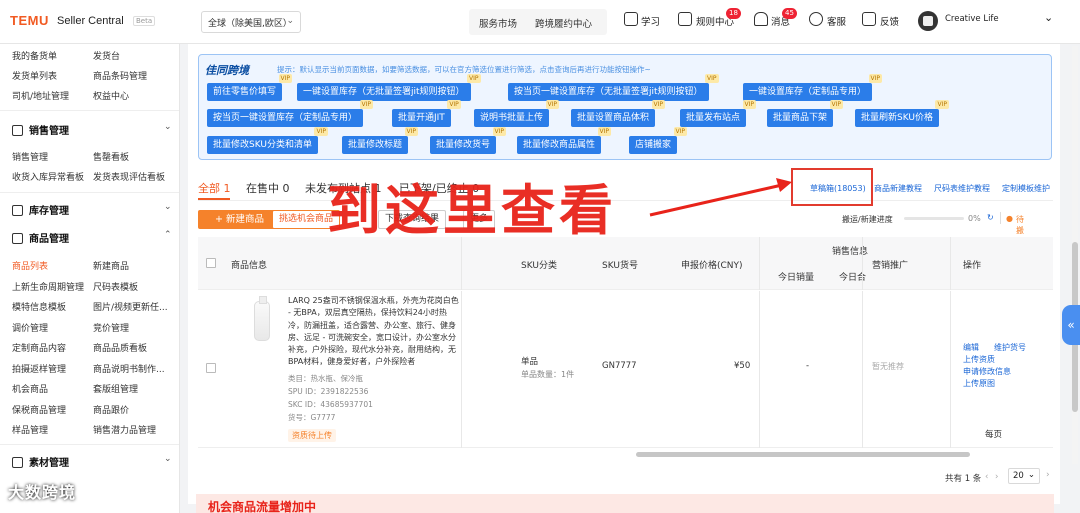 The height and width of the screenshot is (513, 1080). What do you see at coordinates (618, 113) in the screenshot?
I see `plugin-button: 批量设置商品体积 VIP` at bounding box center [618, 113].